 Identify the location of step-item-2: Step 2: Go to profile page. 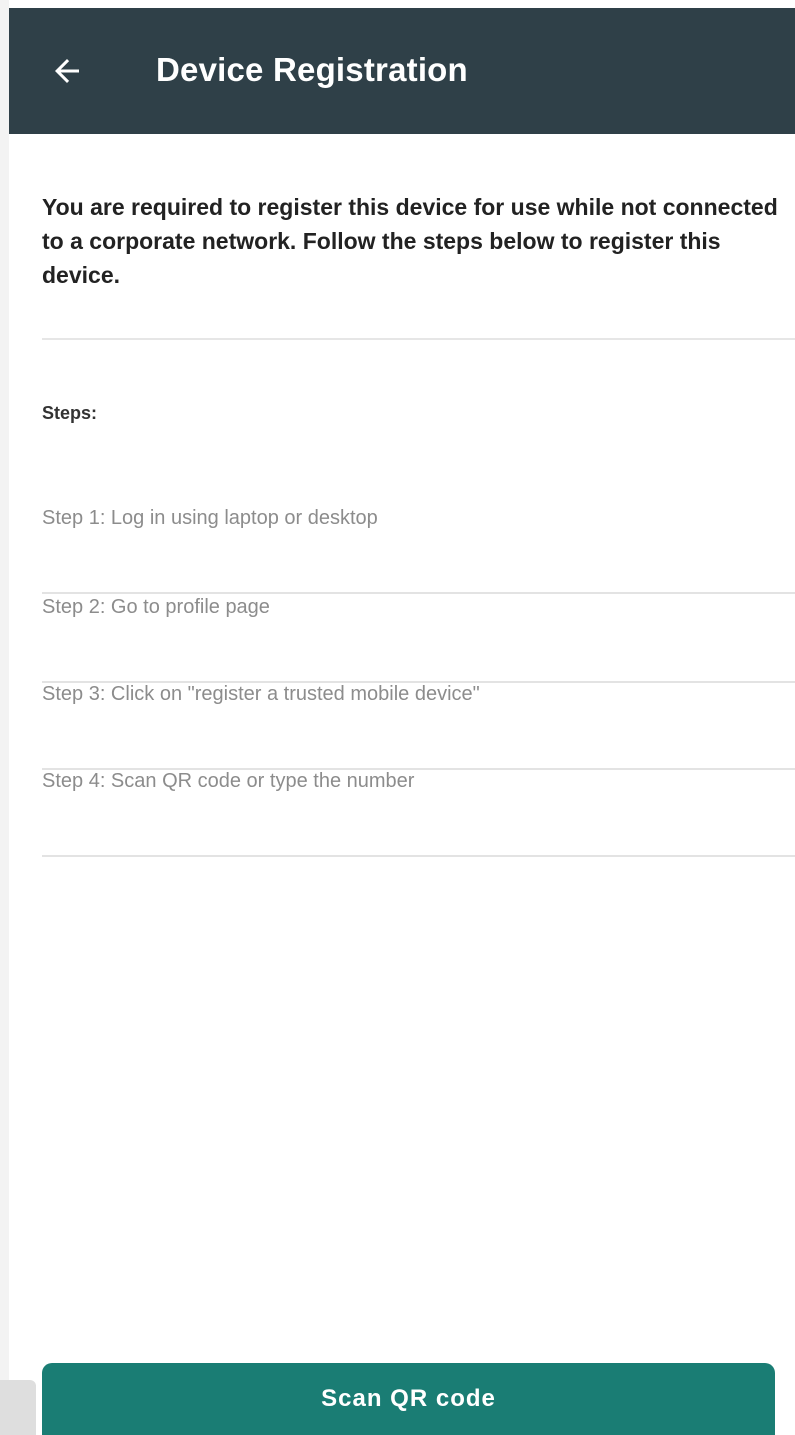
(418, 638).